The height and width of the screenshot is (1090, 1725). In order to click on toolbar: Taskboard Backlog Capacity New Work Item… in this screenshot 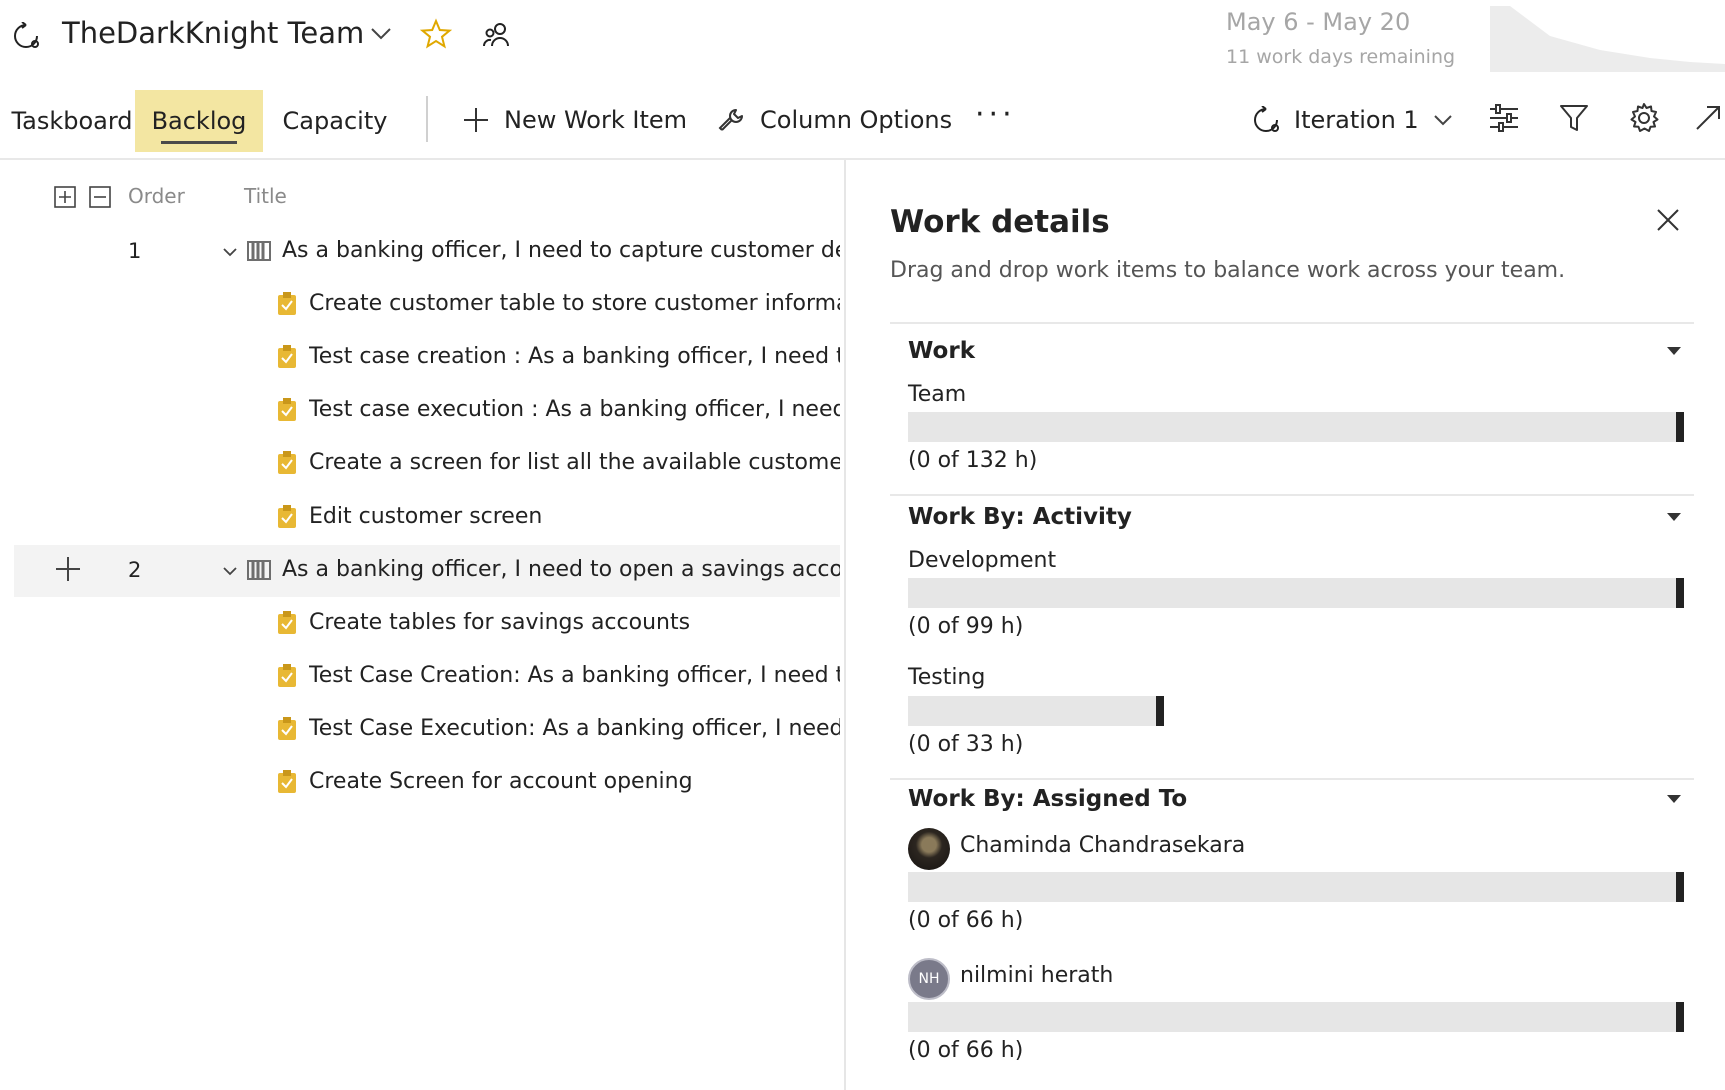, I will do `click(862, 122)`.